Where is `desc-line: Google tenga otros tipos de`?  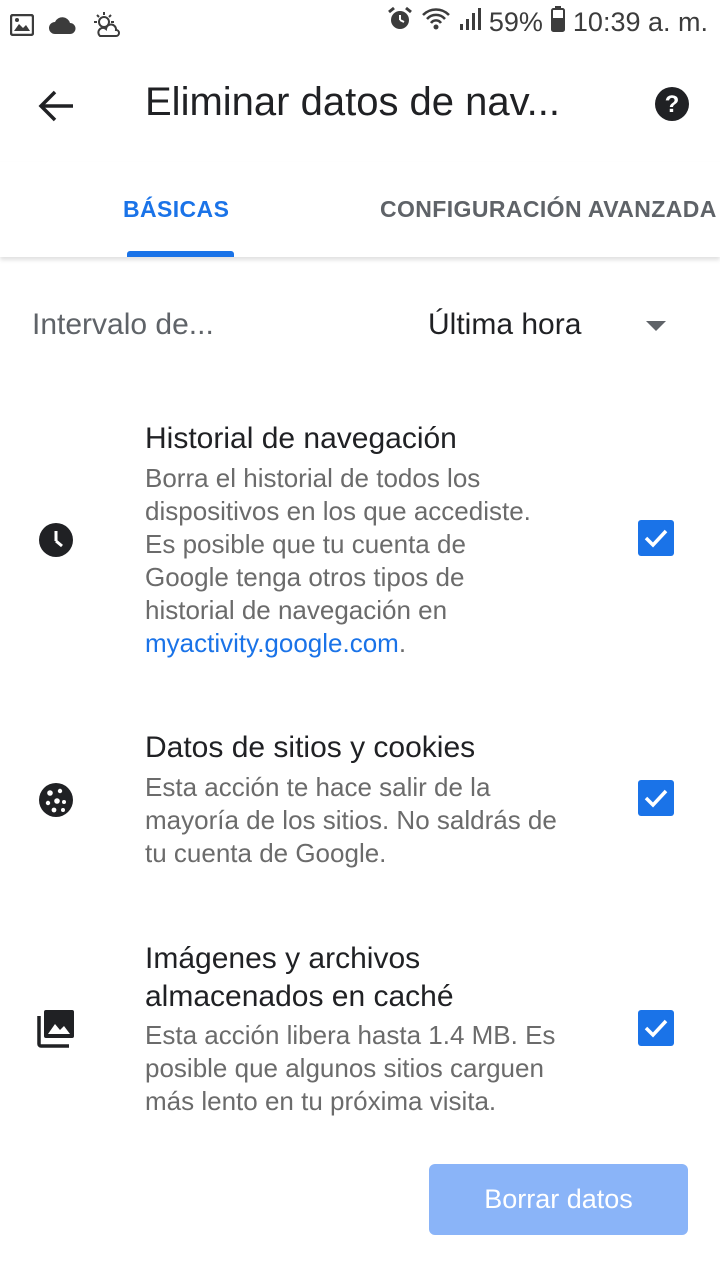
desc-line: Google tenga otros tipos de is located at coordinates (305, 577).